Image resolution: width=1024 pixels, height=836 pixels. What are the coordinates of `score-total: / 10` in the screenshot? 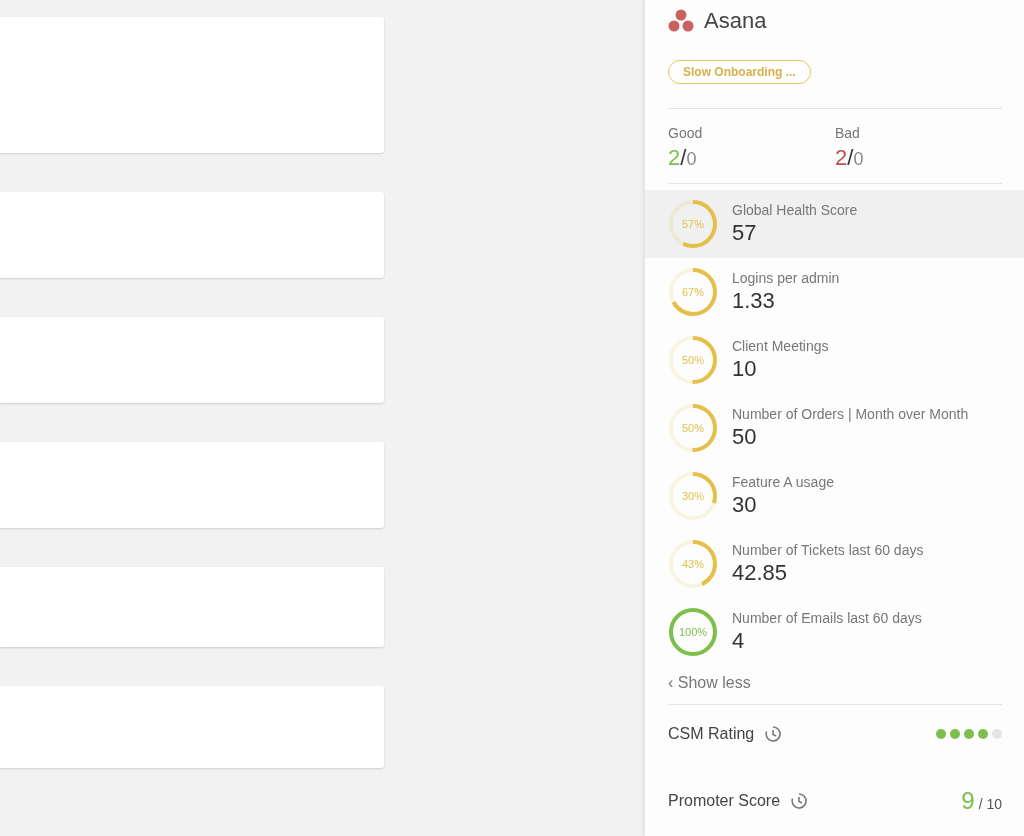 It's located at (990, 804).